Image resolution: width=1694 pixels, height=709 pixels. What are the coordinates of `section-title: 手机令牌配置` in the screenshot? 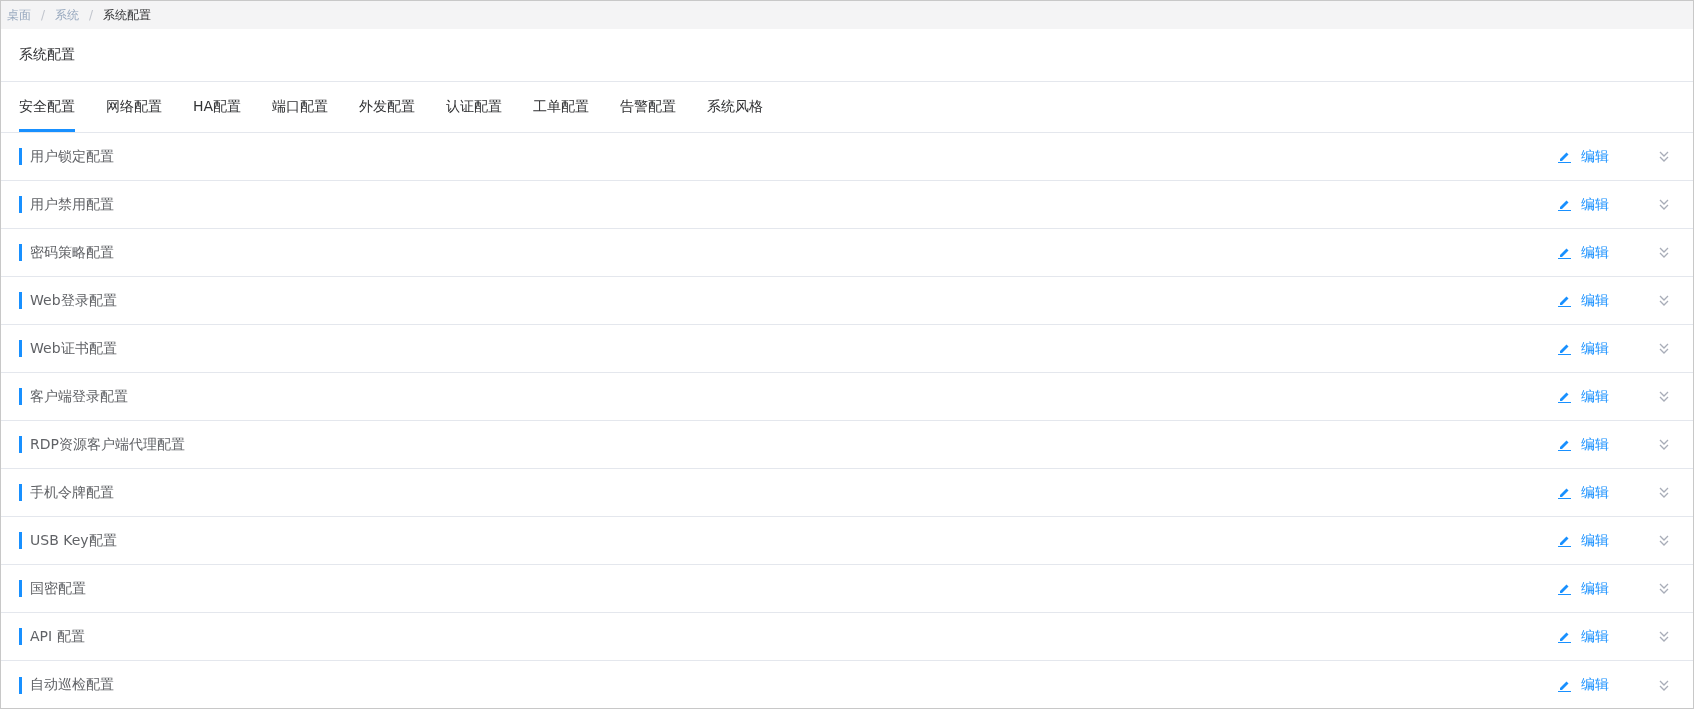 It's located at (72, 492).